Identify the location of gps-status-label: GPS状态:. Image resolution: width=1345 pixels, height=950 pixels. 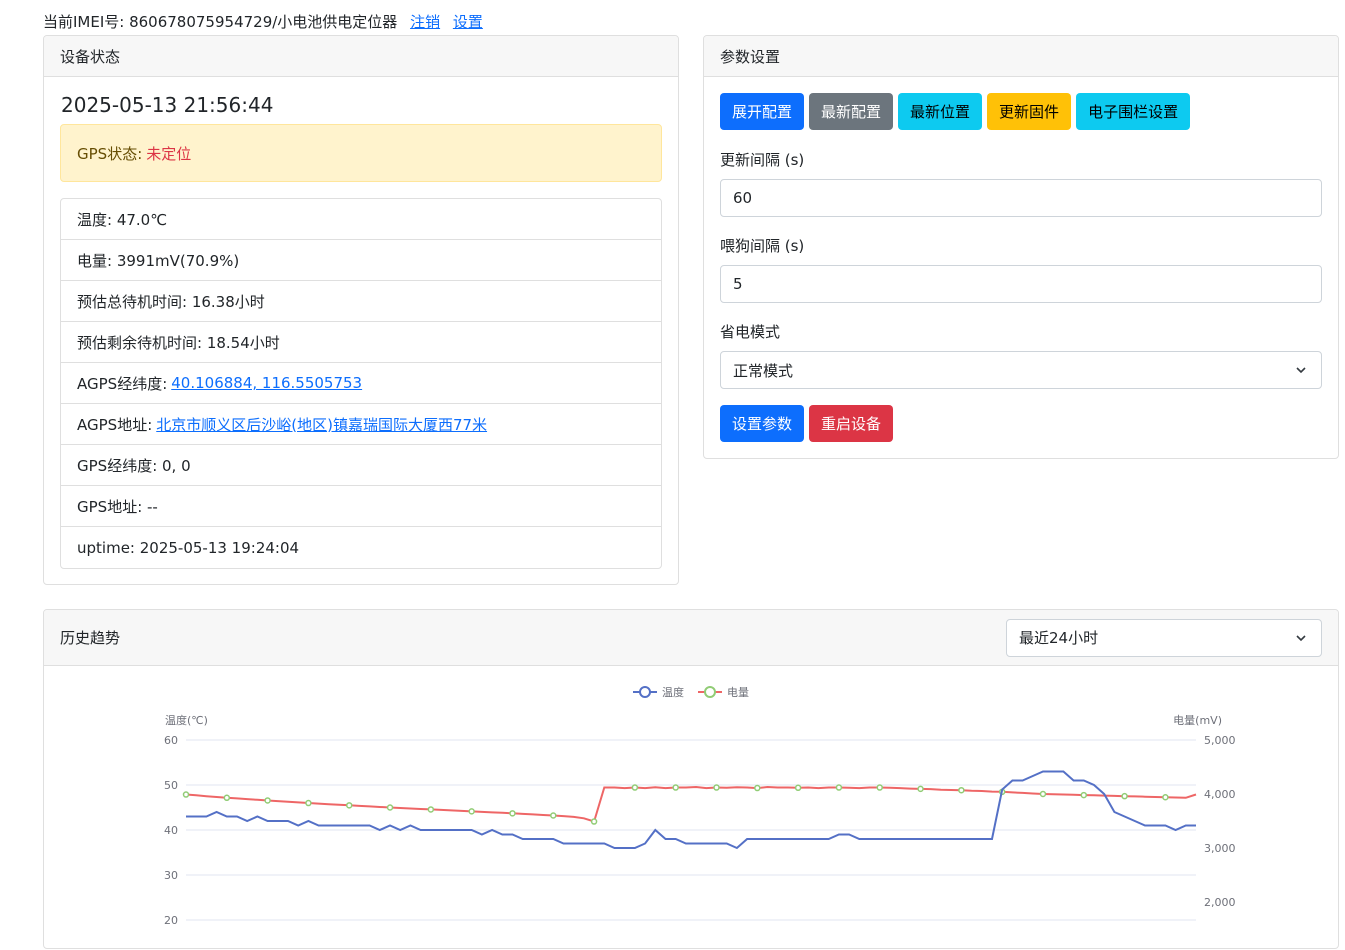
(110, 153).